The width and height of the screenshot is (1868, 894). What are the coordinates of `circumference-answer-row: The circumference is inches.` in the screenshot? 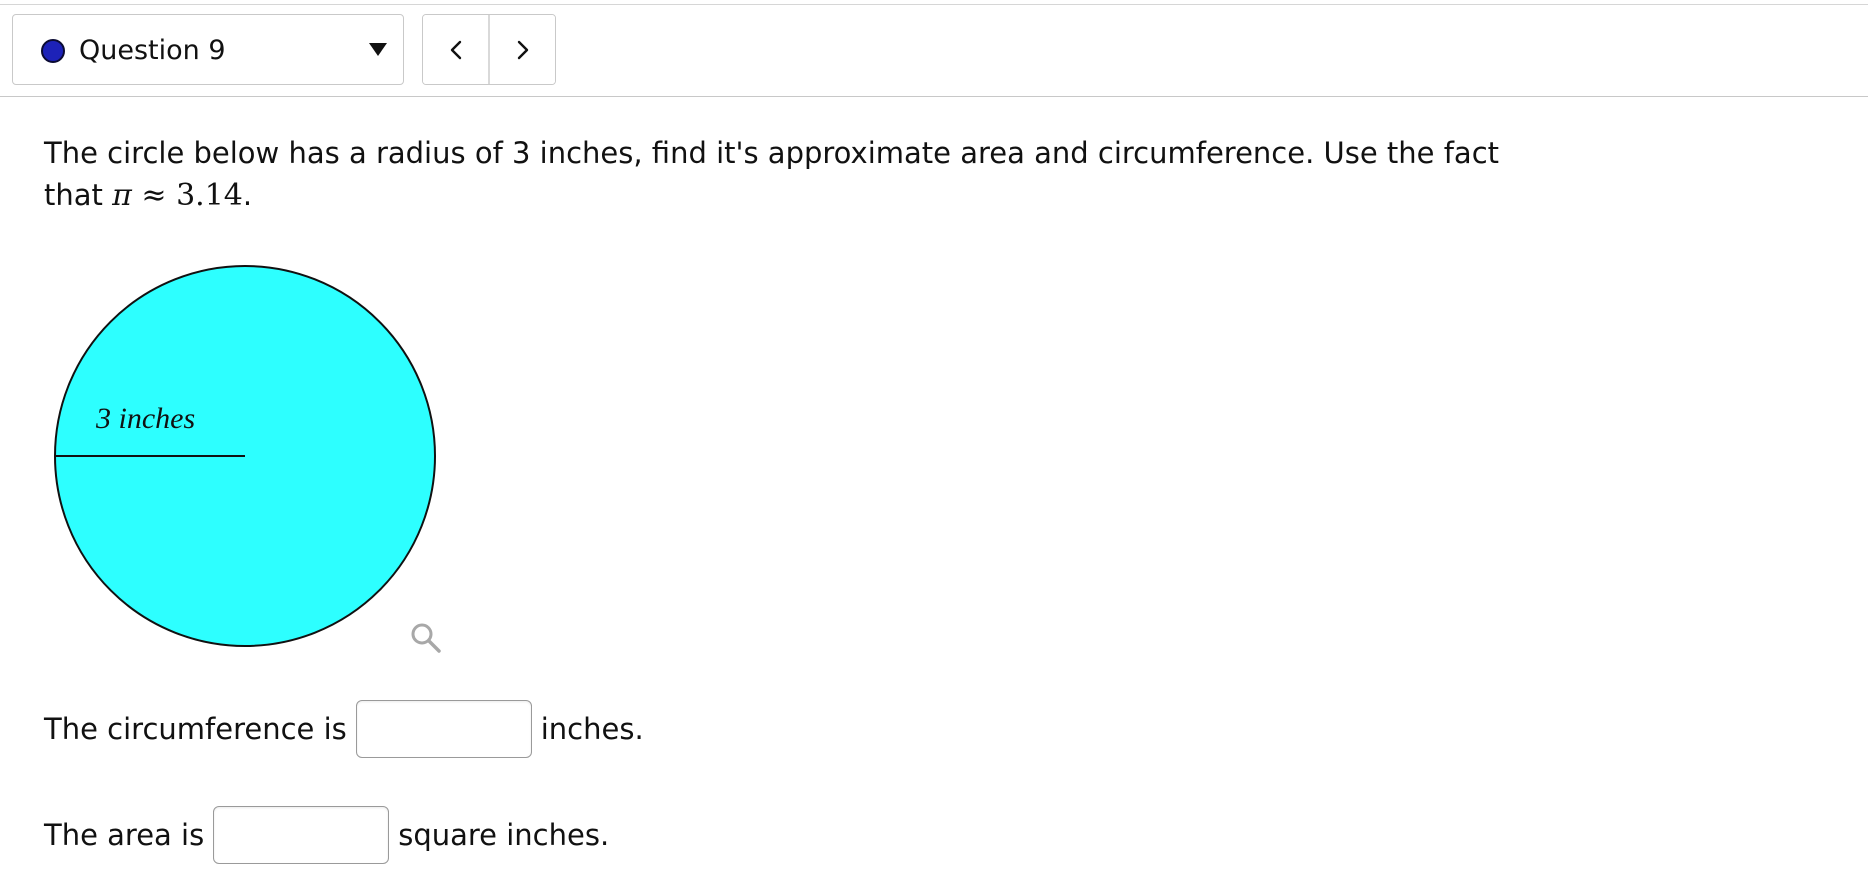 It's located at (344, 729).